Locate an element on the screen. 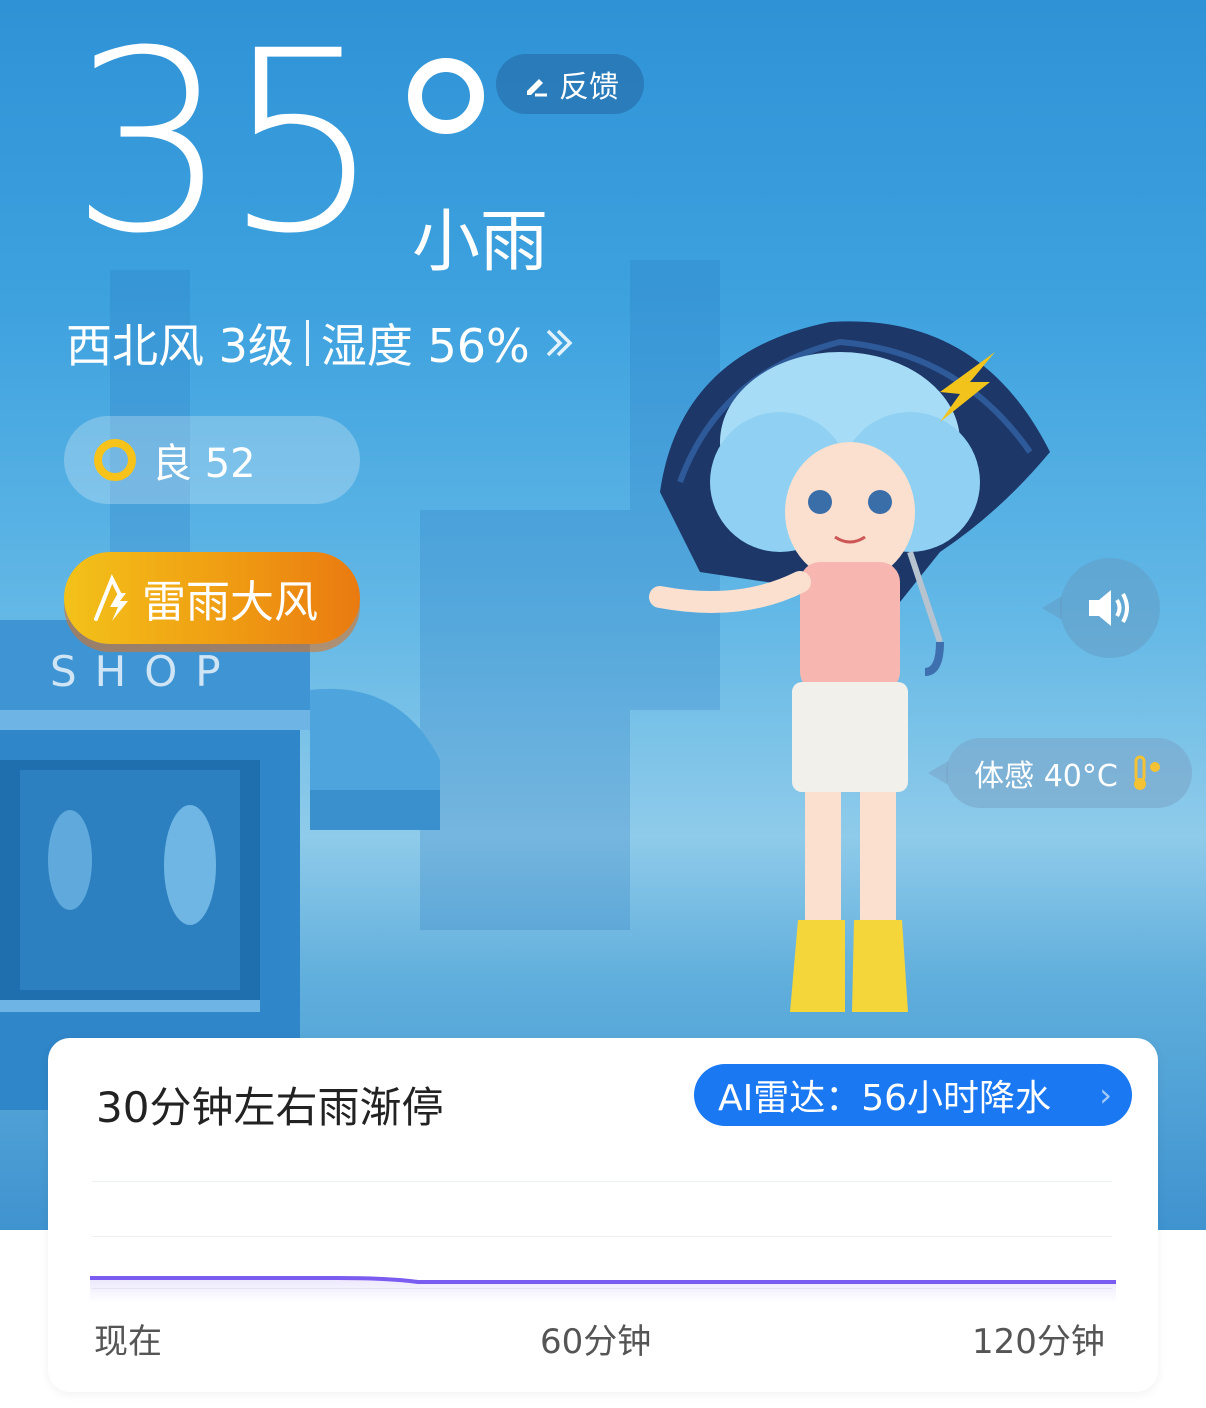 Image resolution: width=1206 pixels, height=1408 pixels. divider is located at coordinates (307, 343).